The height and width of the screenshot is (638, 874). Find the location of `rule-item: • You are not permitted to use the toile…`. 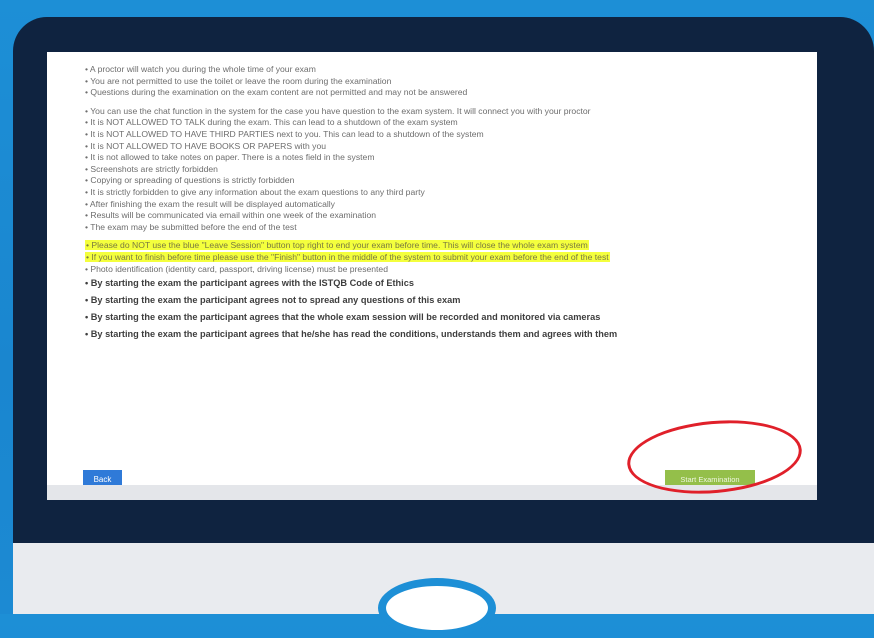

rule-item: • You are not permitted to use the toile… is located at coordinates (238, 80).